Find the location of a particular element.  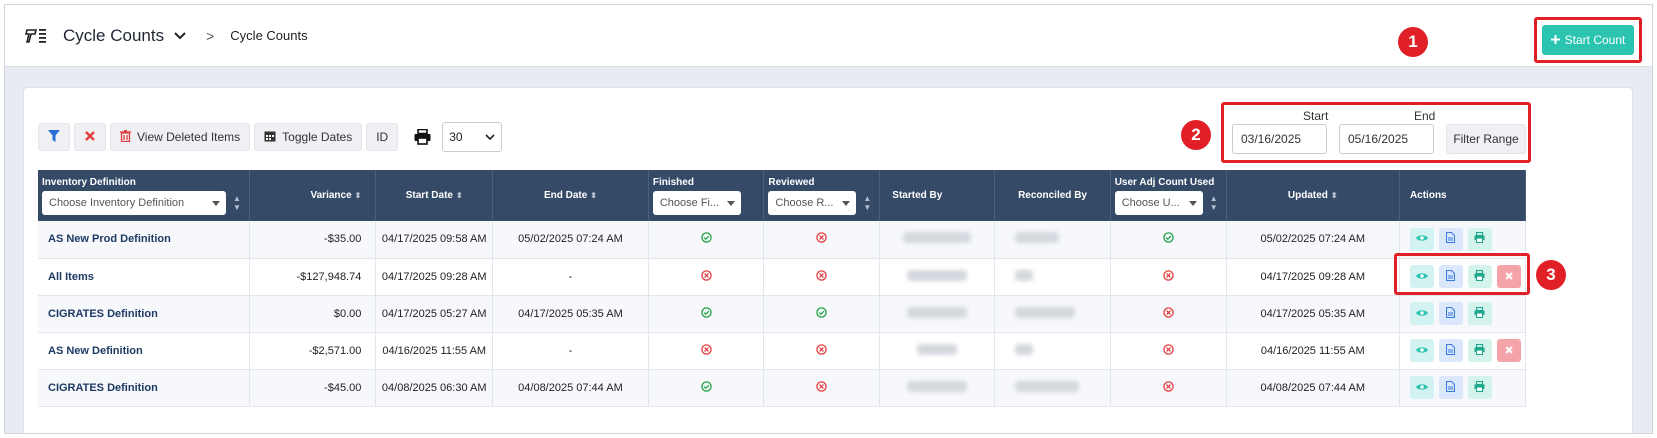

toggle-dates-button: Toggle Dates is located at coordinates (308, 137).